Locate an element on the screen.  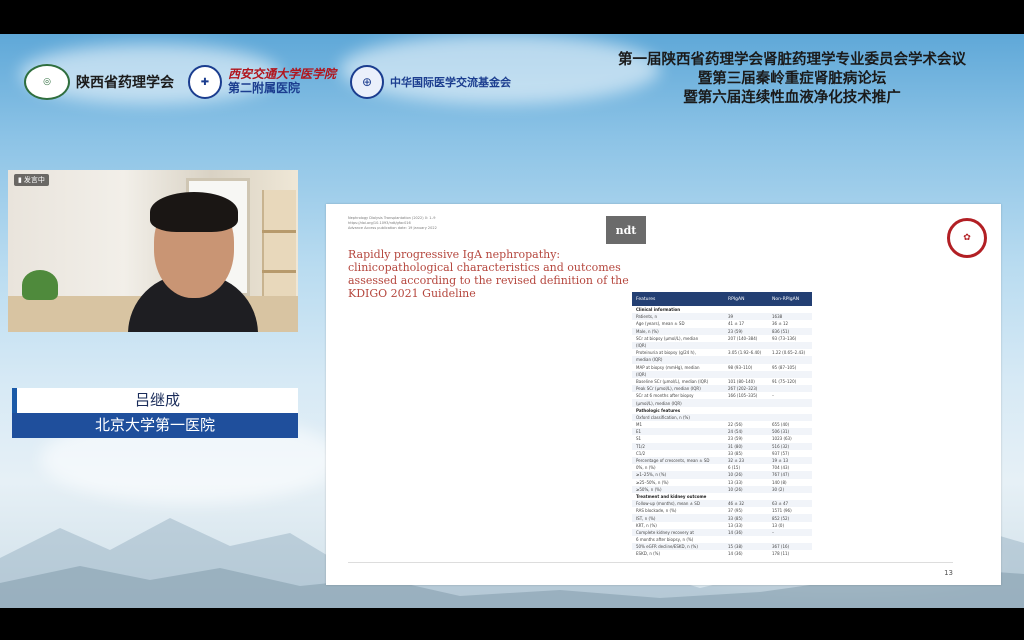
table-cell: 3.05 (1.92–6.40) is located at coordinates (745, 353).